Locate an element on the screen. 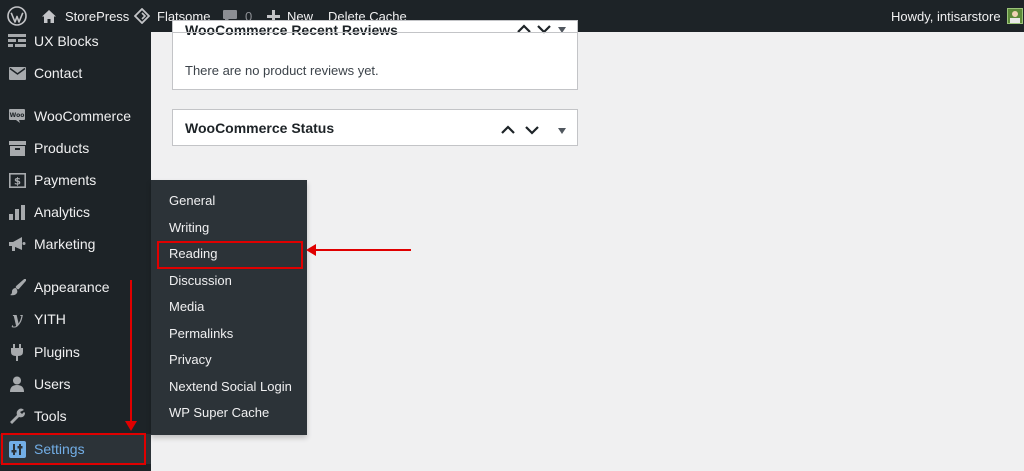 Image resolution: width=1024 pixels, height=471 pixels. submenu-item-general: General is located at coordinates (192, 201).